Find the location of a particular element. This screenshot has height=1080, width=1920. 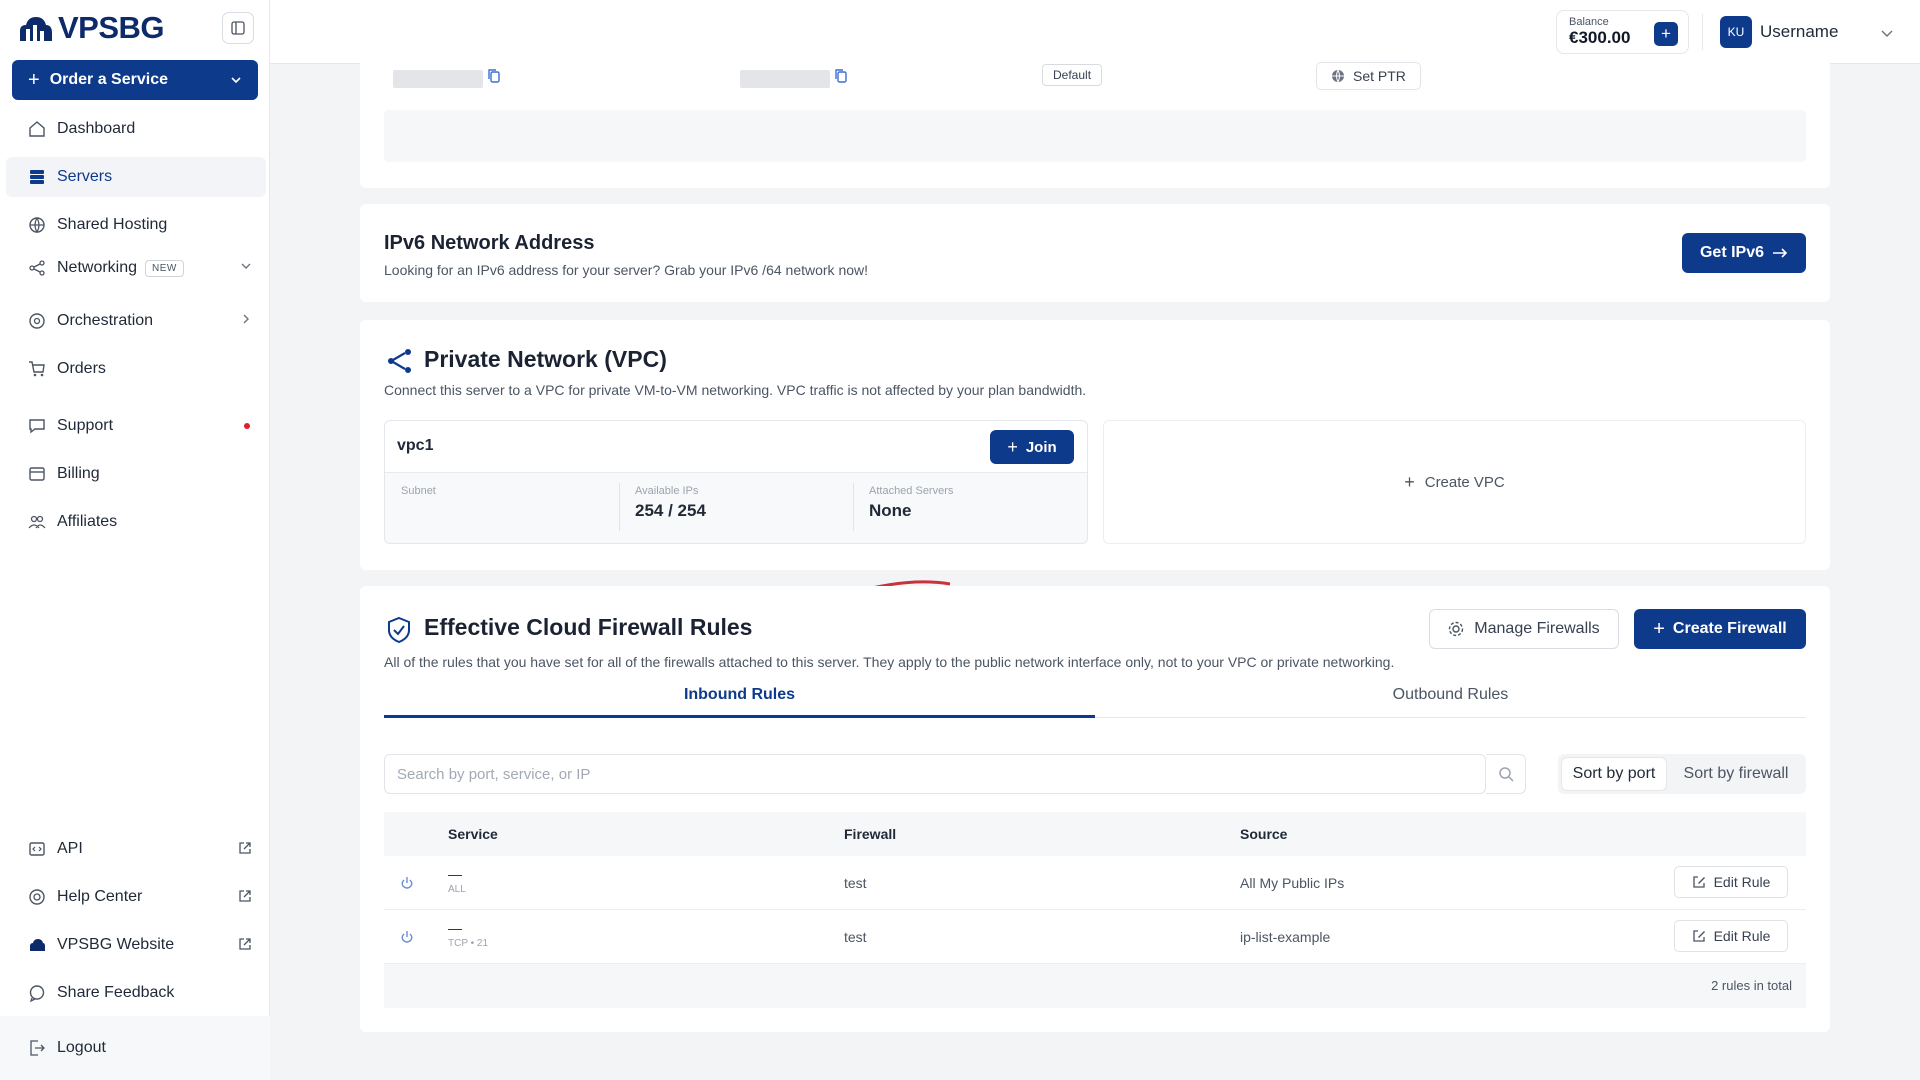

sidebar-item-label: Shared Hosting is located at coordinates (112, 224).